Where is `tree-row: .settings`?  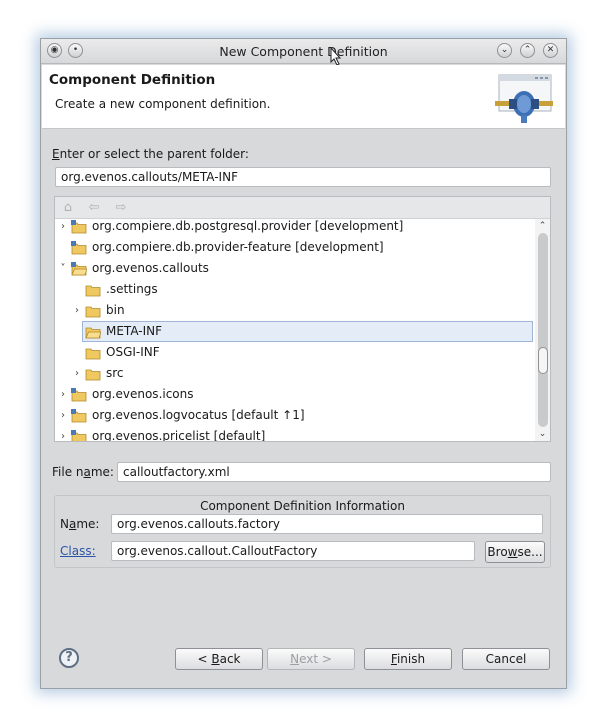 tree-row: .settings is located at coordinates (295, 289).